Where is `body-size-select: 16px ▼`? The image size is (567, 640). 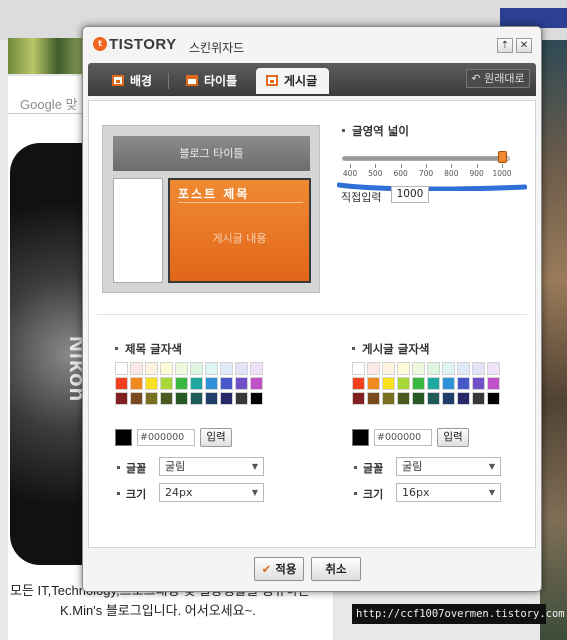
body-size-select: 16px ▼ is located at coordinates (448, 492).